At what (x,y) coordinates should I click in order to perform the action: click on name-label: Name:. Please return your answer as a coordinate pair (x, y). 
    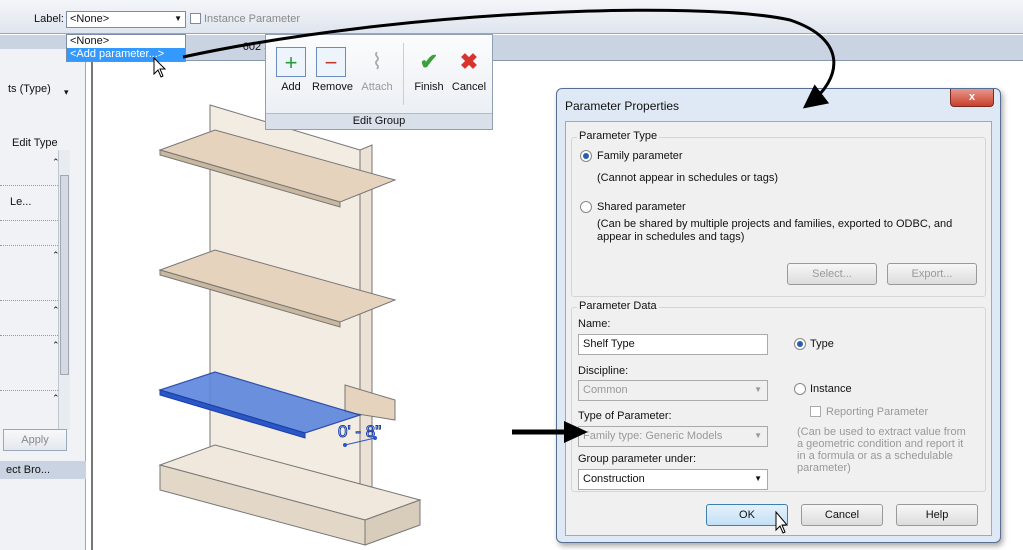
    Looking at the image, I should click on (594, 324).